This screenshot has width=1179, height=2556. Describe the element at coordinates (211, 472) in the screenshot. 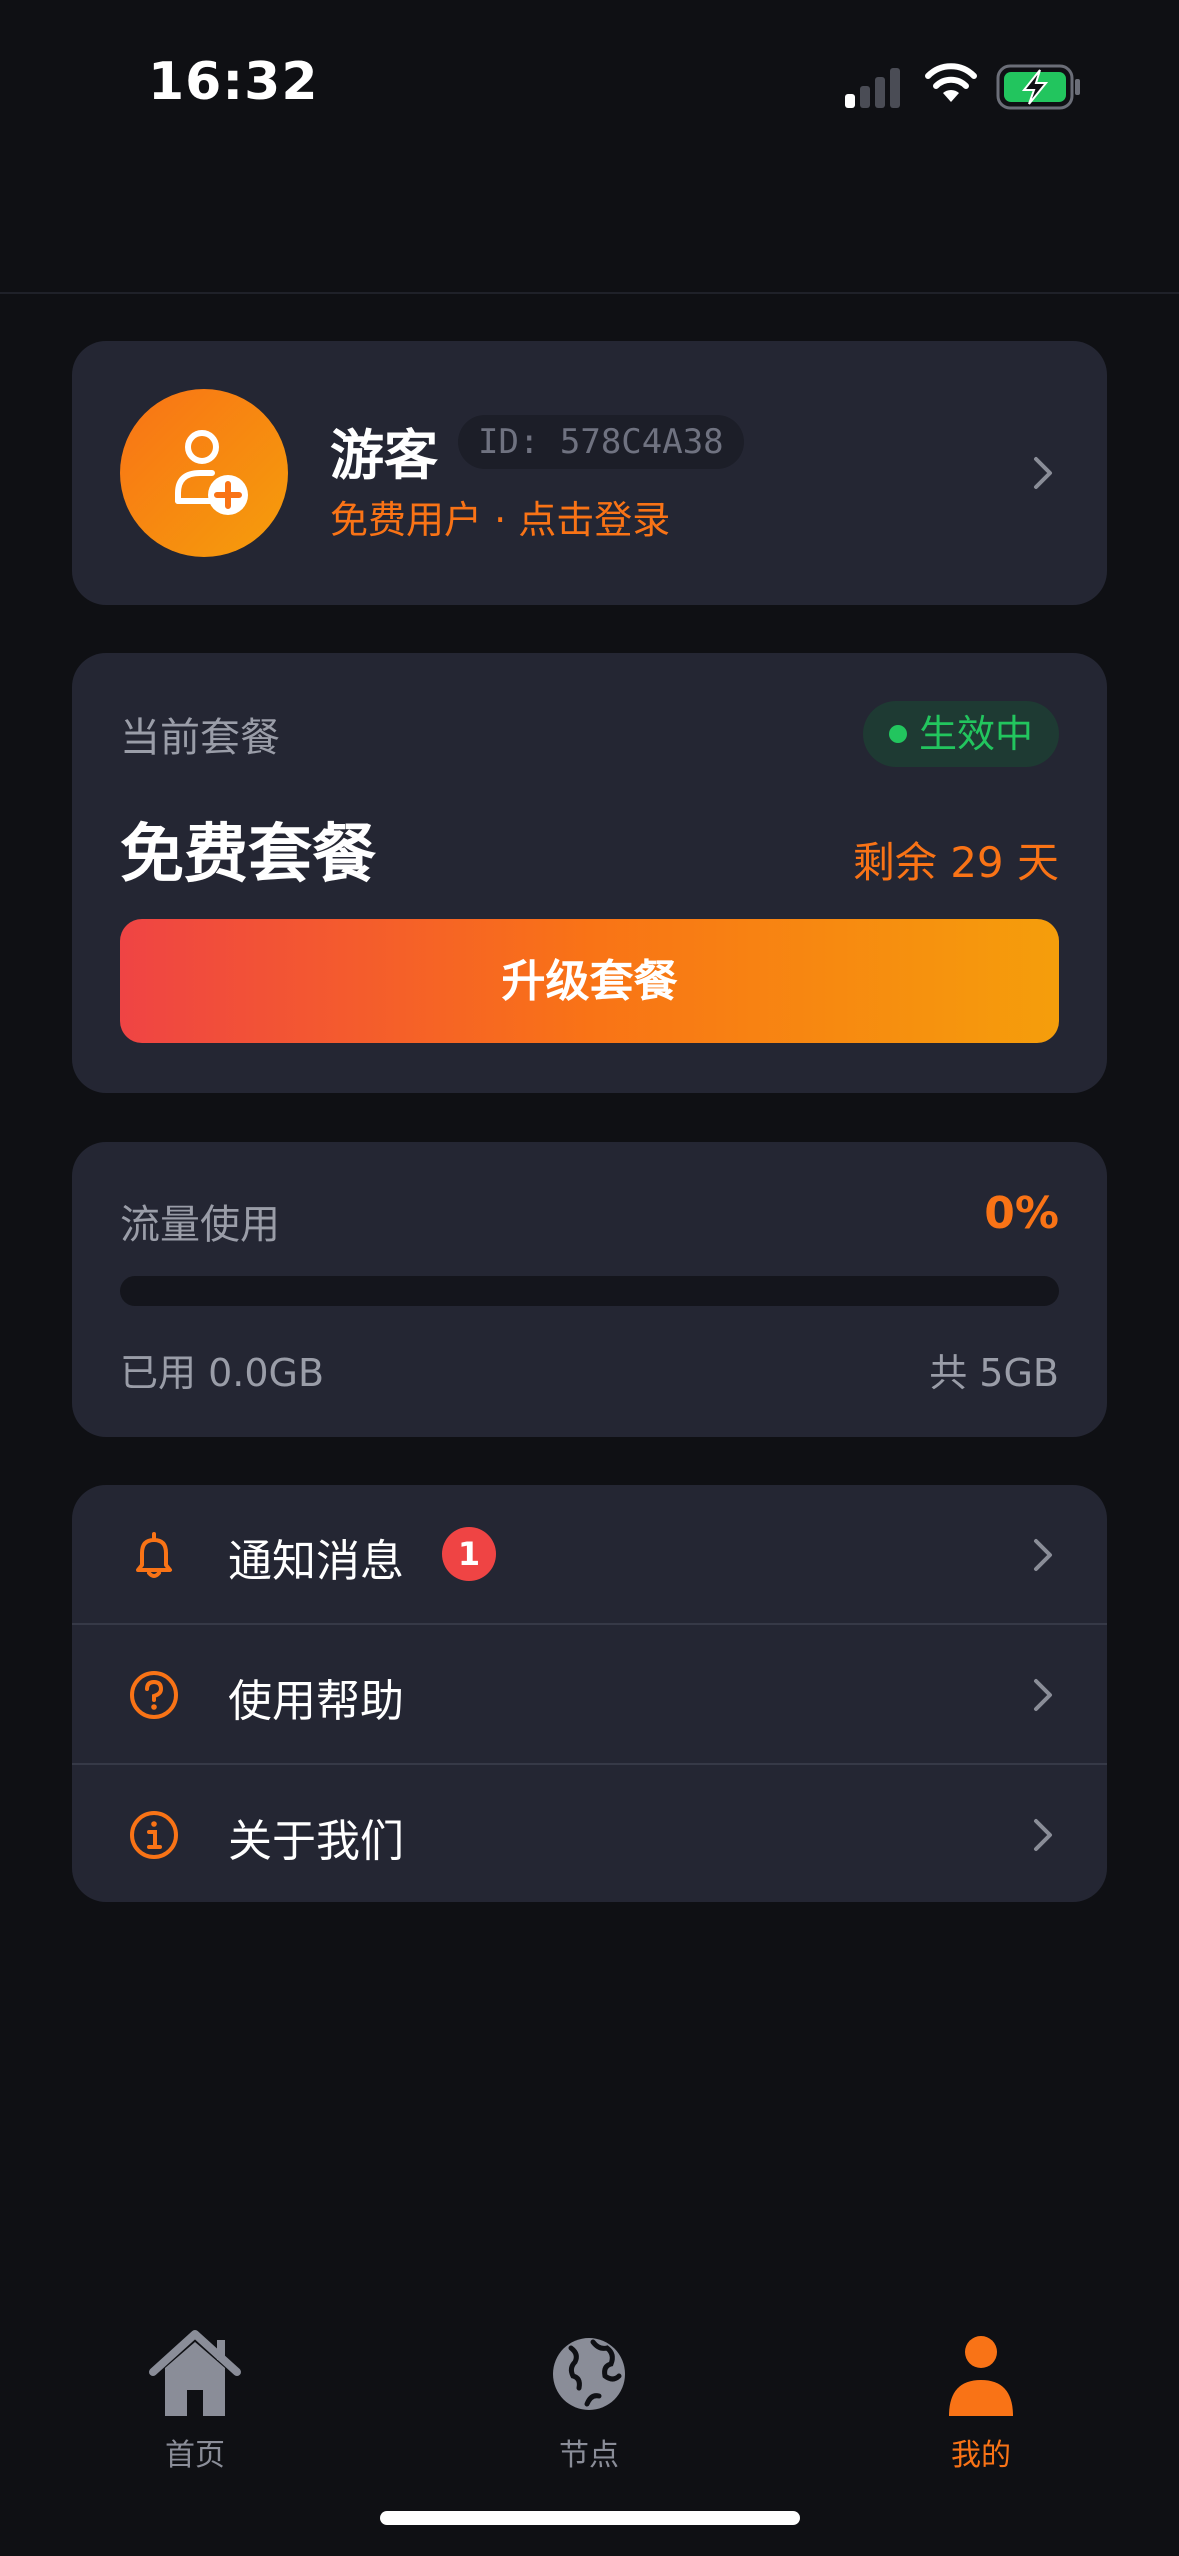

I see `user-add-icon` at that location.